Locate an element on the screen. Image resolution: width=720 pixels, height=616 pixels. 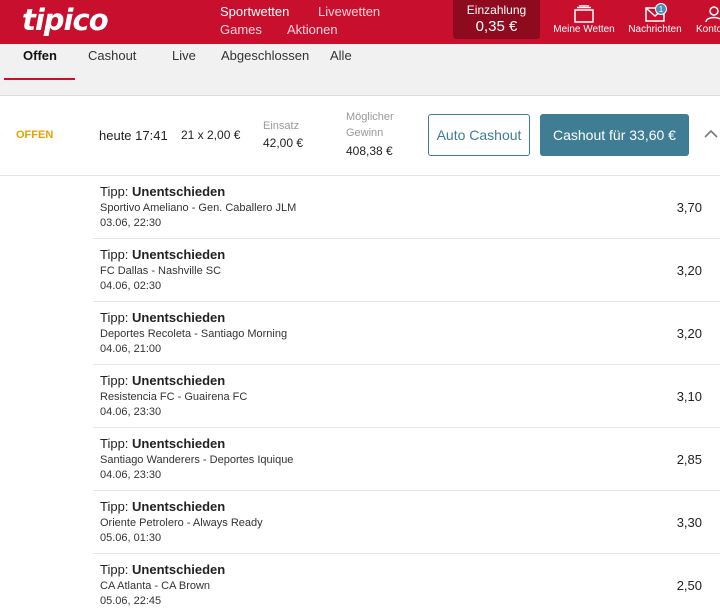
match-name: Oriente Petrolero - Always Ready is located at coordinates (181, 523).